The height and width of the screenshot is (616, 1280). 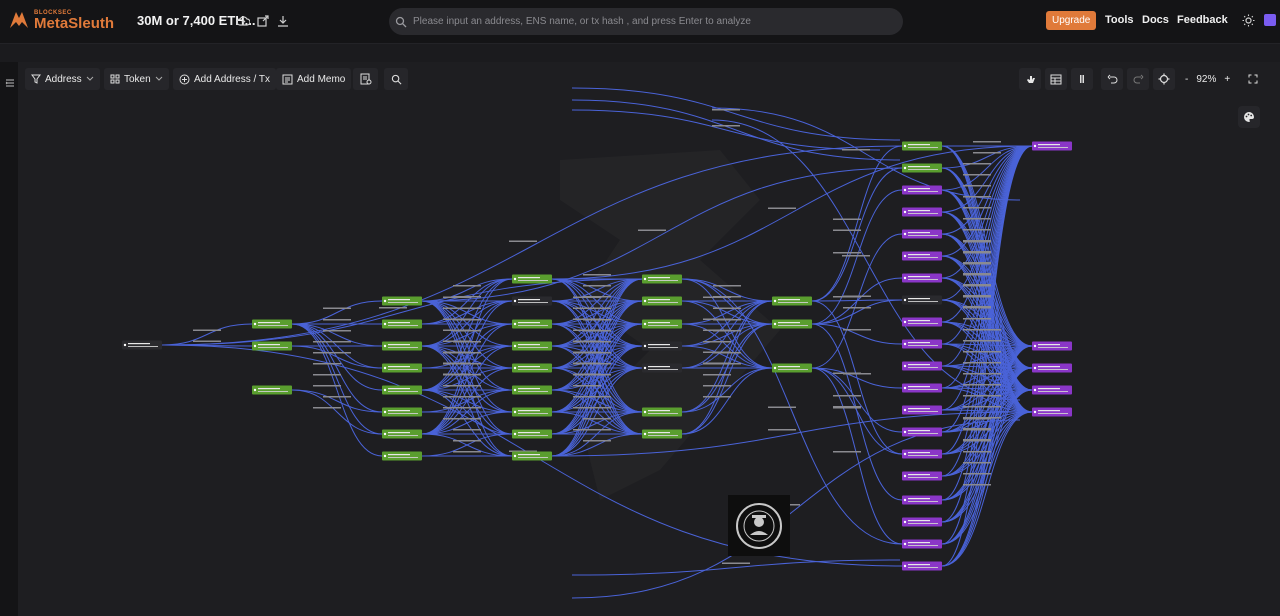 What do you see at coordinates (136, 79) in the screenshot?
I see `token-filter-button: Token` at bounding box center [136, 79].